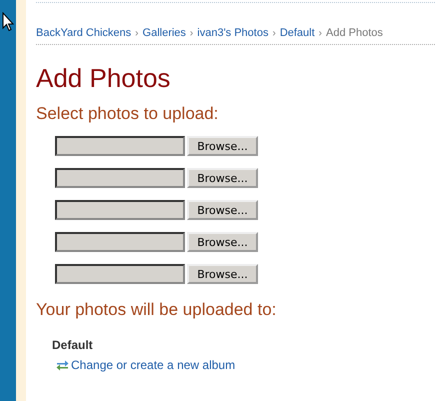 Image resolution: width=435 pixels, height=401 pixels. Describe the element at coordinates (153, 365) in the screenshot. I see `change-album-link: Change or create a new album` at that location.